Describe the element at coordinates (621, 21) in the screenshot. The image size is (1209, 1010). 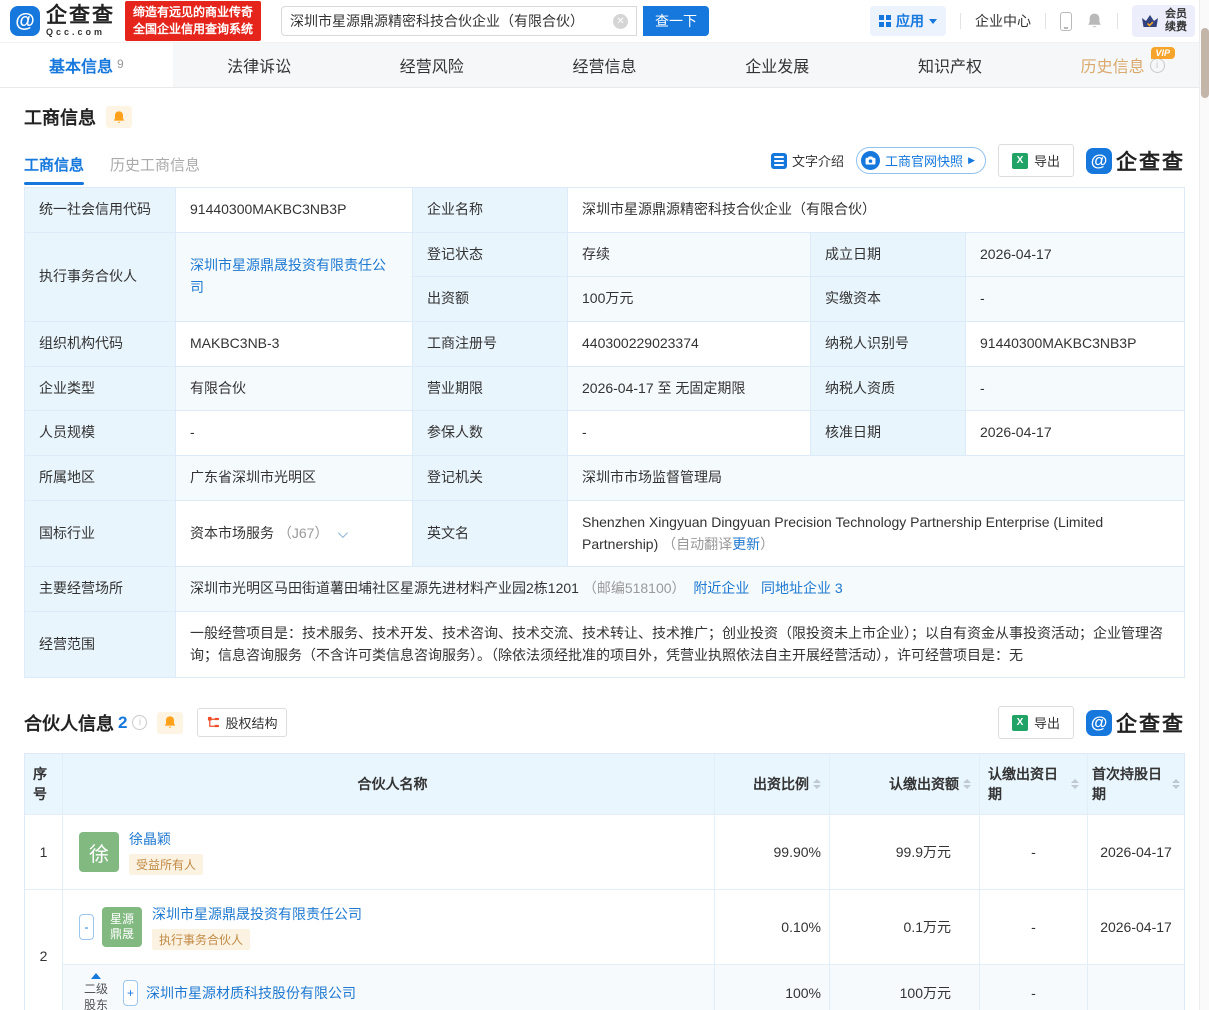
I see `search-clear-icon: ✕` at that location.